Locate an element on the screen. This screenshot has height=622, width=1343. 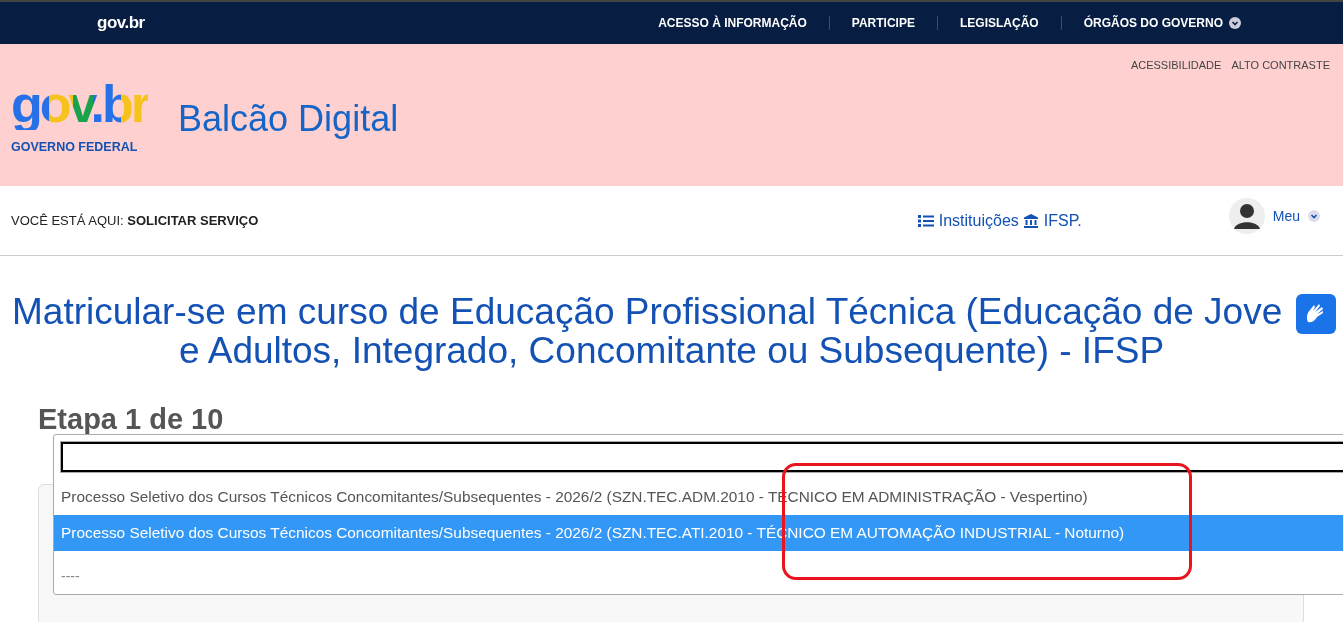
nav-link: LEGISLAÇÃO is located at coordinates (998, 23).